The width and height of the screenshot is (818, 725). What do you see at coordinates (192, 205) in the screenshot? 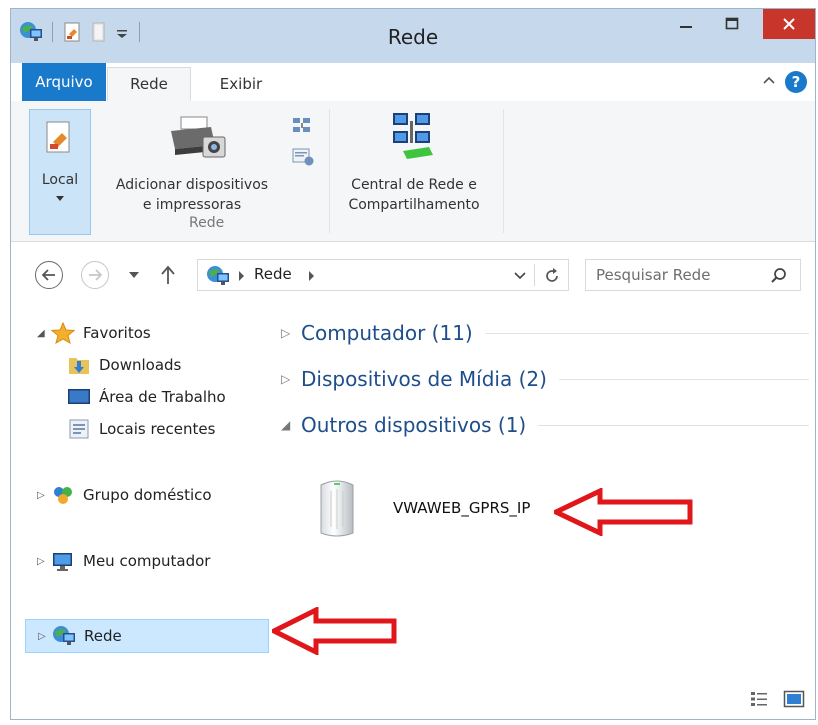
I see `add-devices-label-2: e impressoras` at bounding box center [192, 205].